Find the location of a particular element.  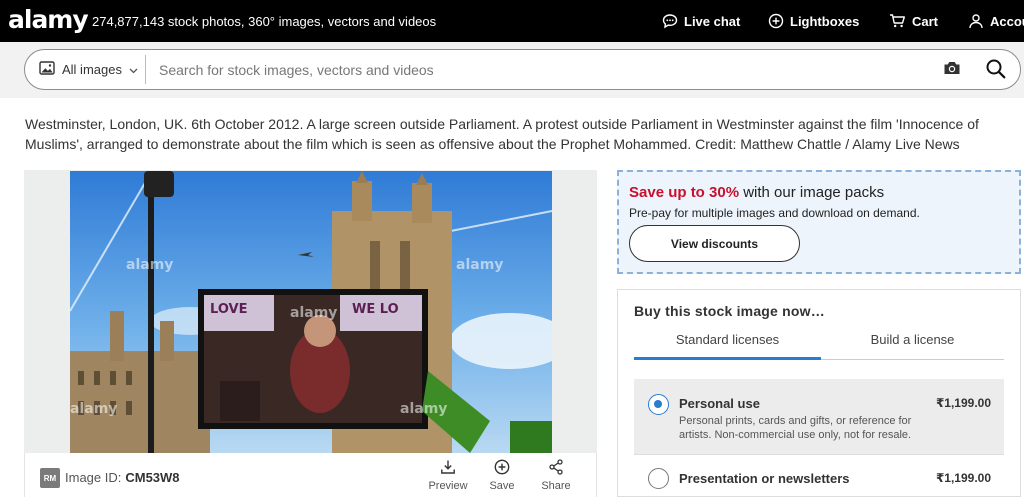

search-scope-dropdown: All images is located at coordinates (88, 69).